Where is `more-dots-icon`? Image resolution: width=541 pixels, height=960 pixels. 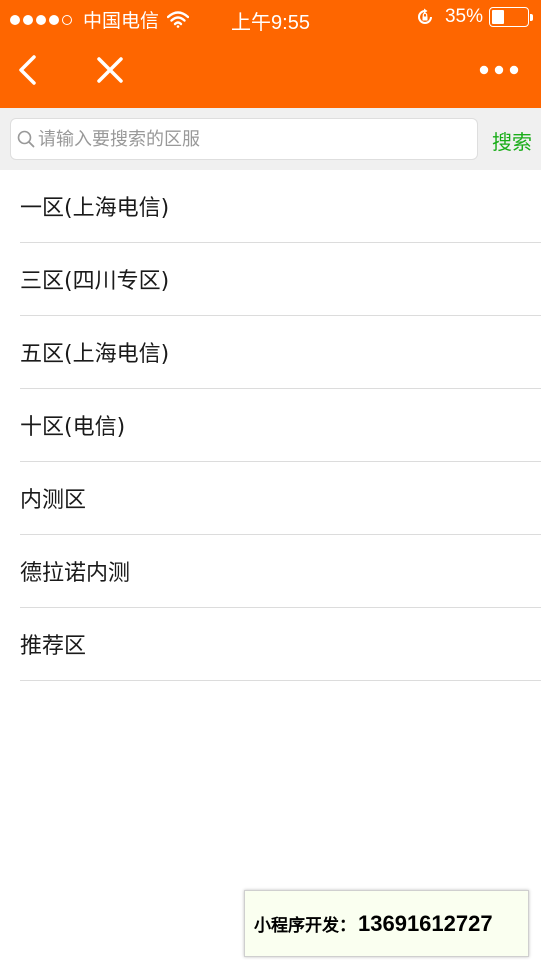 more-dots-icon is located at coordinates (499, 70).